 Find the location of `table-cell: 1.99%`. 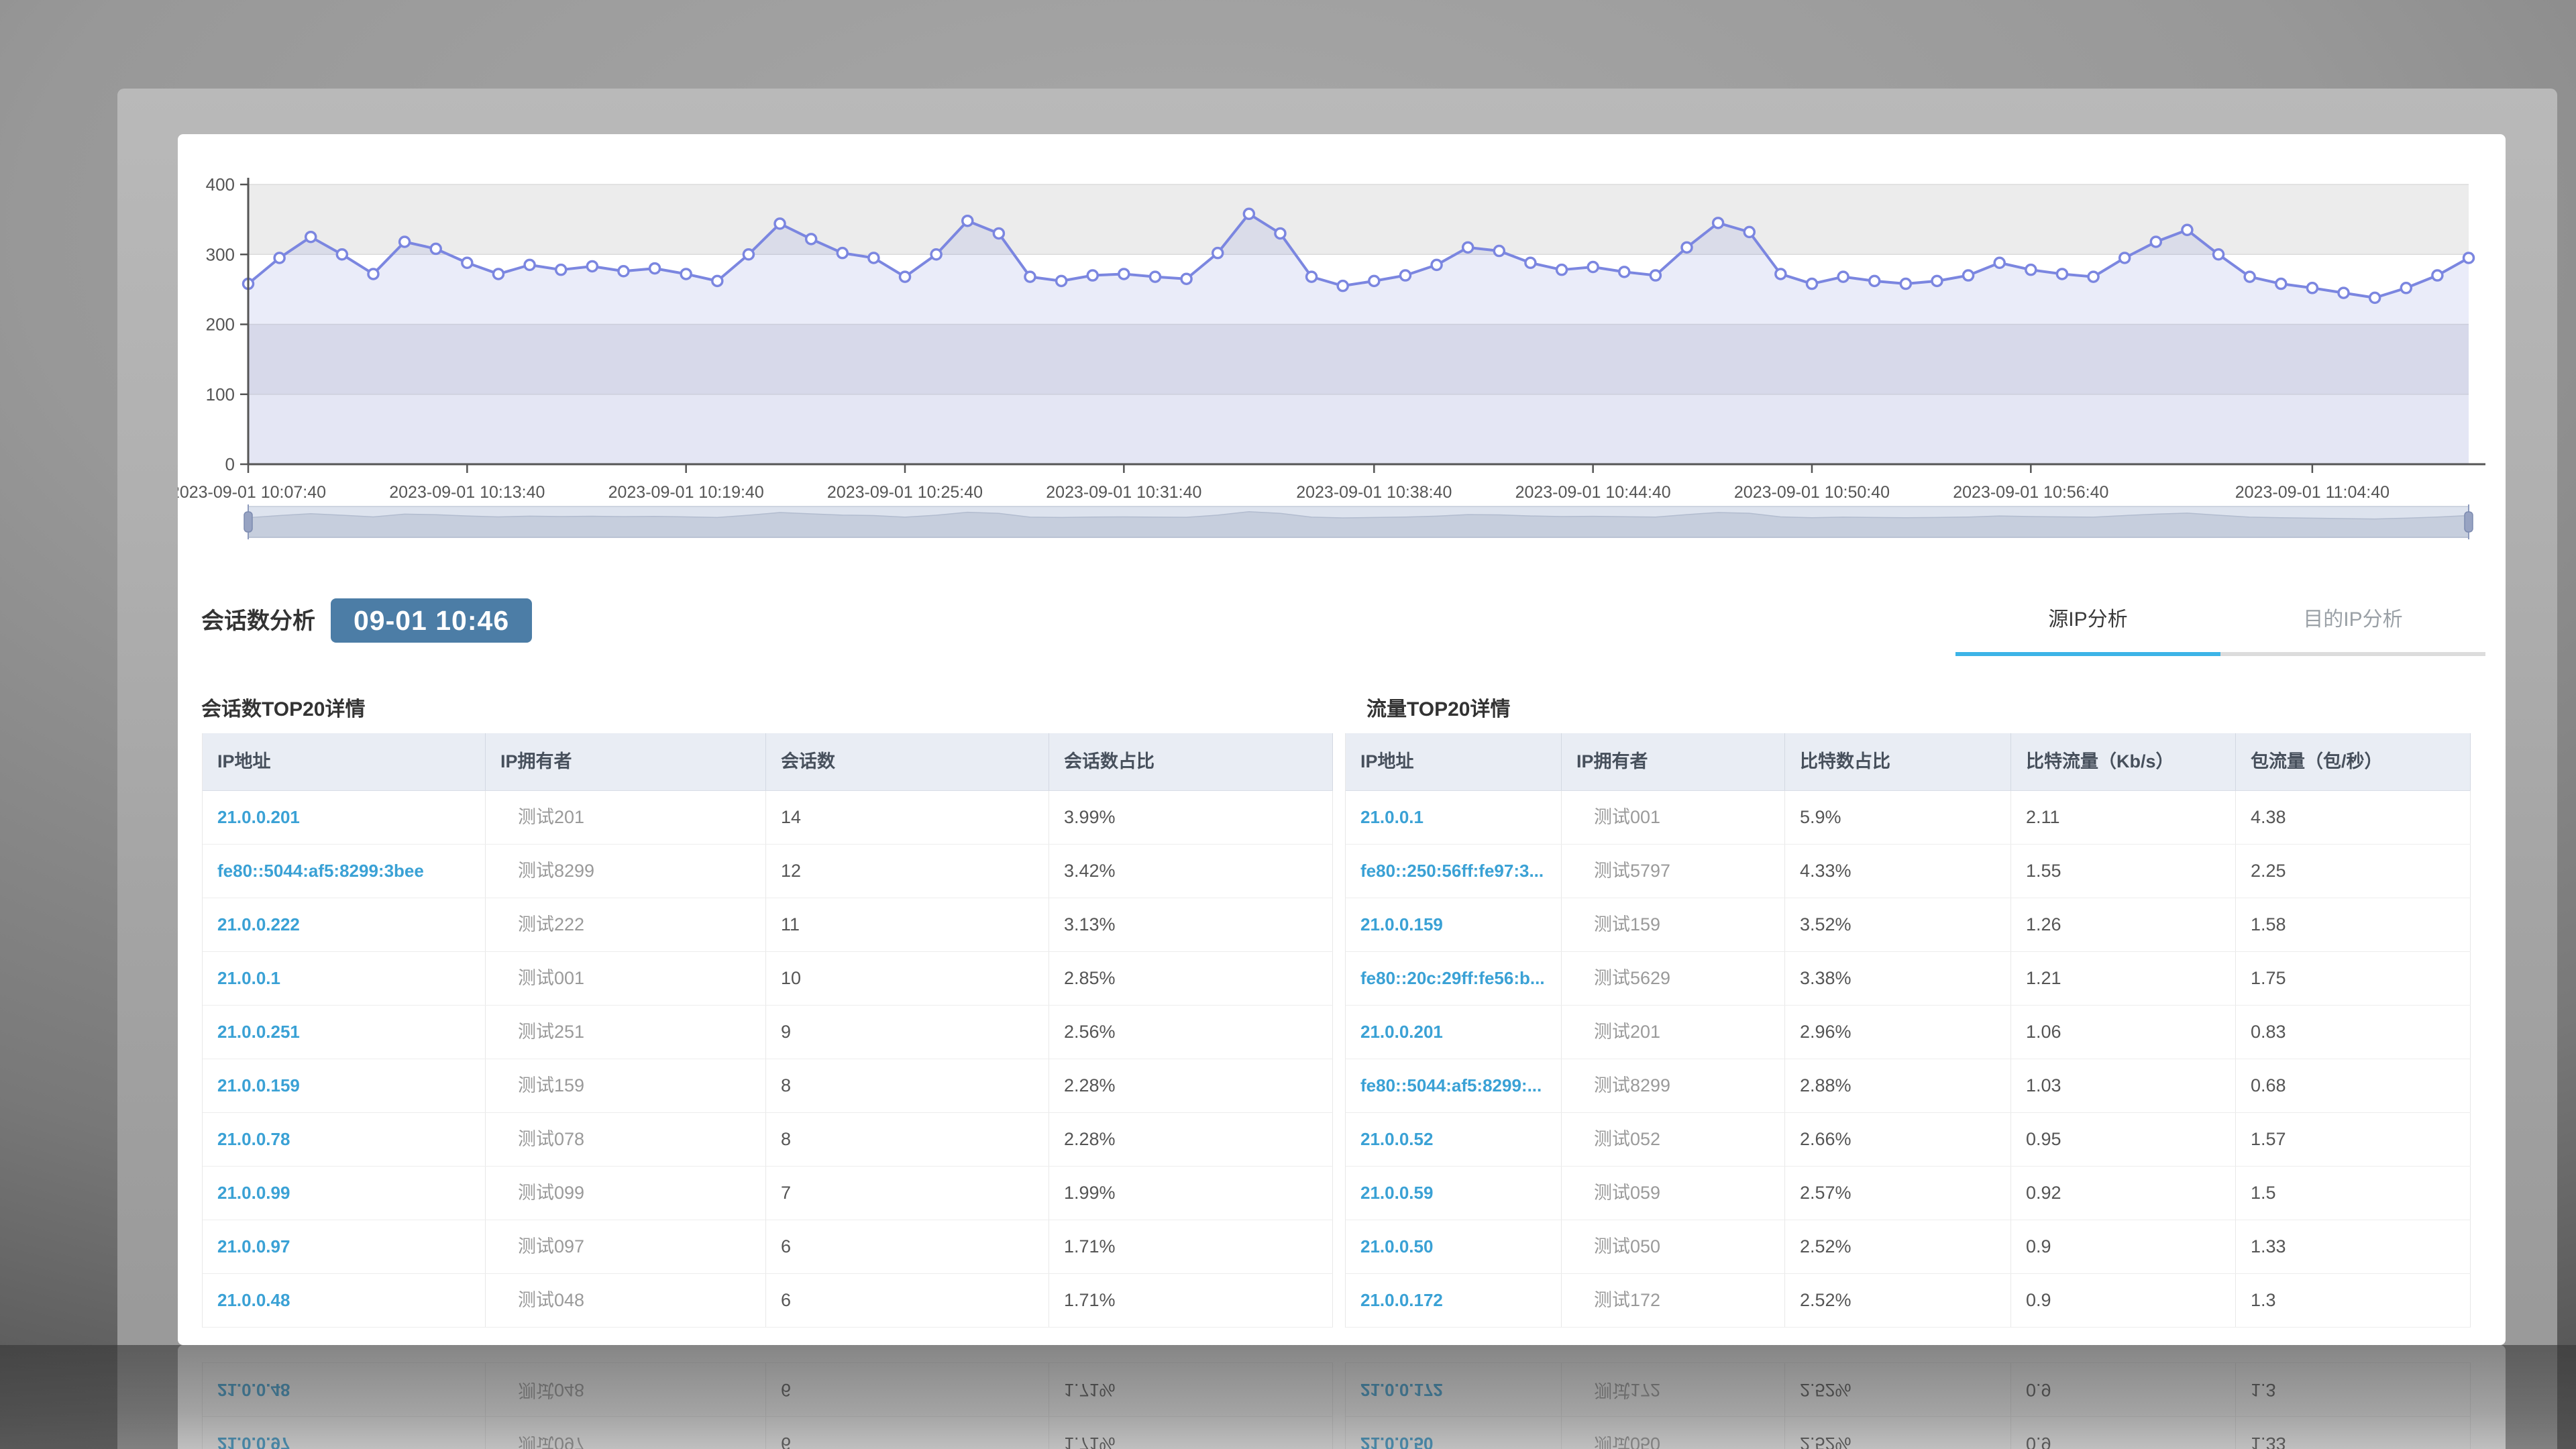

table-cell: 1.99% is located at coordinates (1191, 1193).